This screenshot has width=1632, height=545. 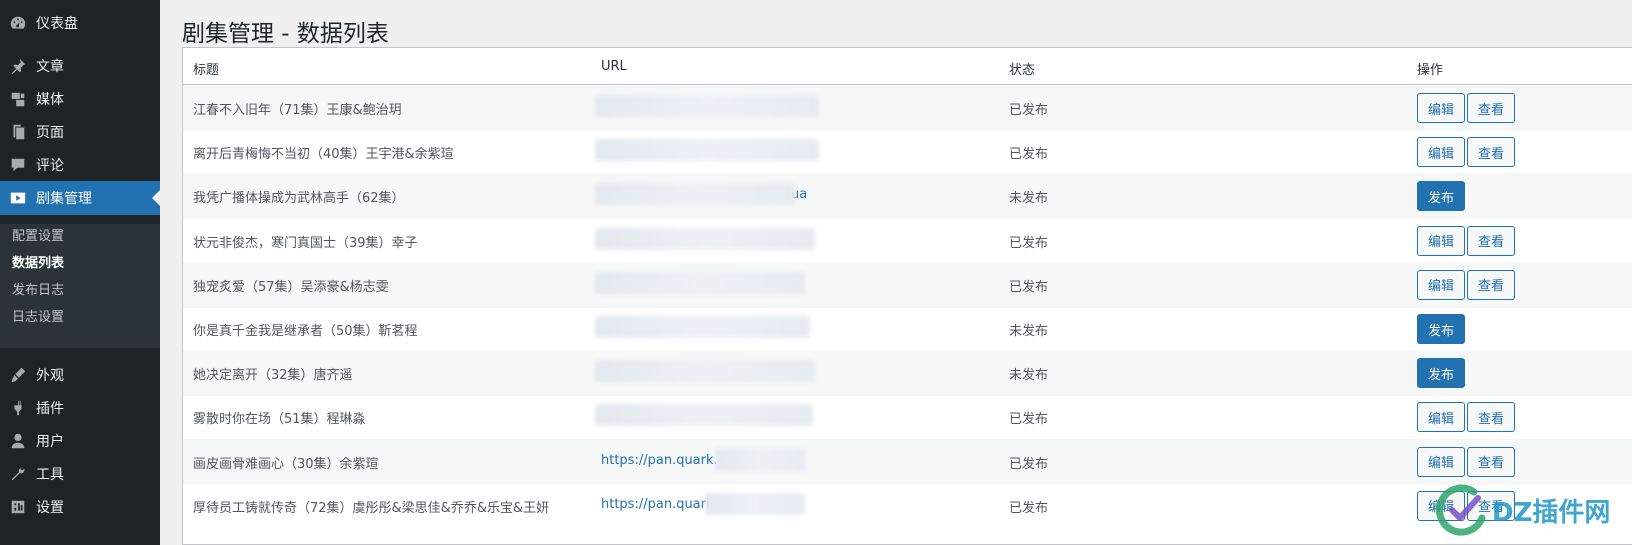 What do you see at coordinates (907, 373) in the screenshot?
I see `table-row: 她决定离开（32集）唐齐遥 未发布 发布` at bounding box center [907, 373].